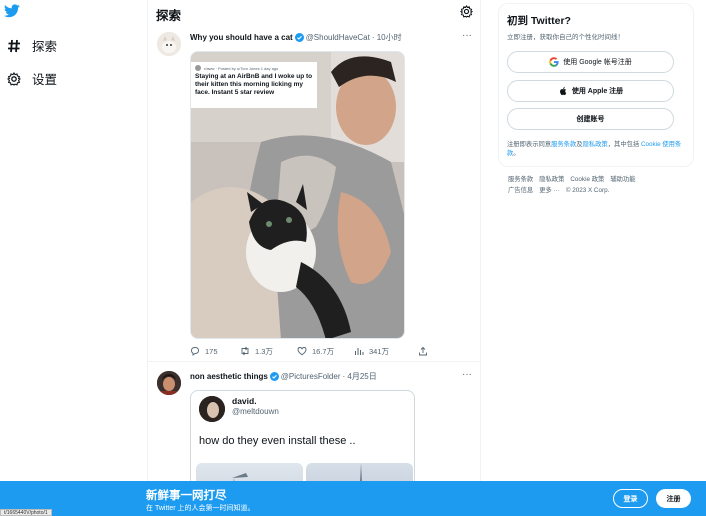  What do you see at coordinates (387, 37) in the screenshot?
I see `tweet-time: · 10小时` at bounding box center [387, 37].